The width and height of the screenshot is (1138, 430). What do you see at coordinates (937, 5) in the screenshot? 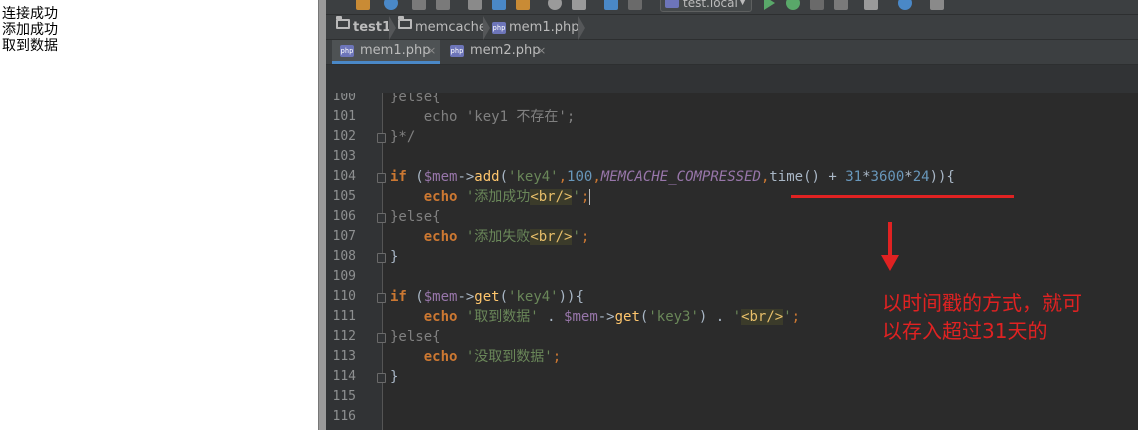
I see `sdk-icon` at bounding box center [937, 5].